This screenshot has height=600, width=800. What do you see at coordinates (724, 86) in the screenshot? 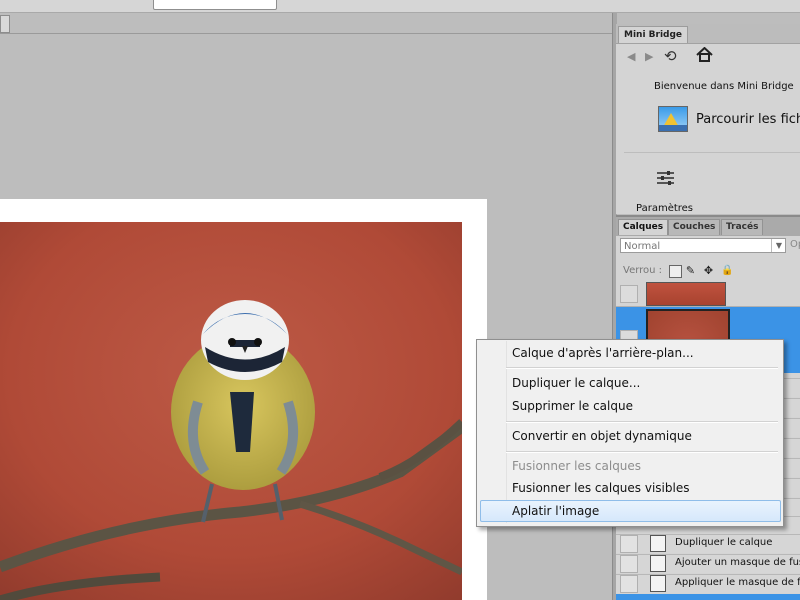
I see `mini-bridge-welcome: Bienvenue dans Mini Bridge` at bounding box center [724, 86].